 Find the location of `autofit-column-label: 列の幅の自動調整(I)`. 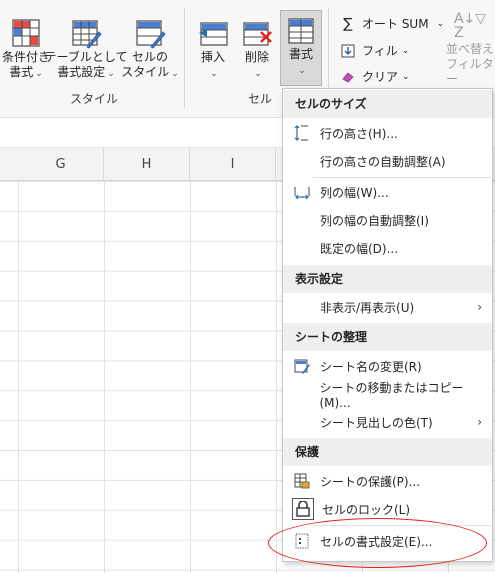

autofit-column-label: 列の幅の自動調整(I) is located at coordinates (374, 220).